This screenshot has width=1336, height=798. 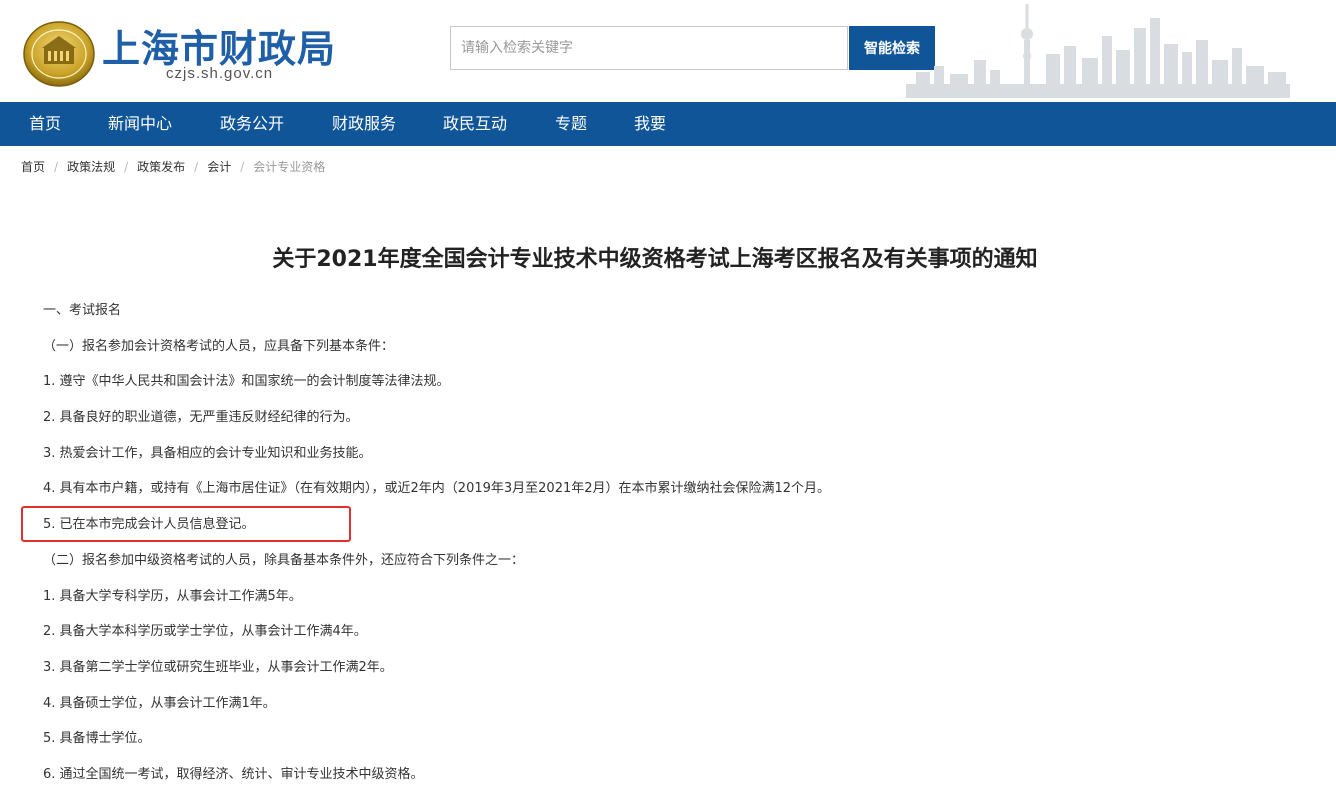 What do you see at coordinates (246, 382) in the screenshot?
I see `basic-condition-1: 1. 遵守《中华人民共和国会计法》和国家统一的会计制度等法律法规。` at bounding box center [246, 382].